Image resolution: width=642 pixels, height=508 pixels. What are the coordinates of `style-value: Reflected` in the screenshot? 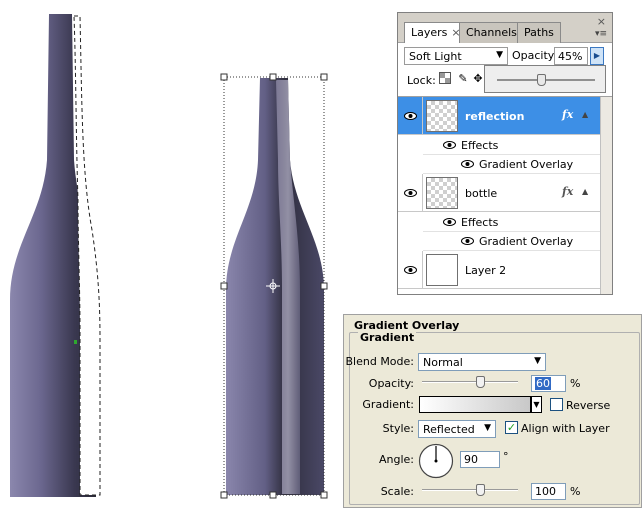 It's located at (449, 429).